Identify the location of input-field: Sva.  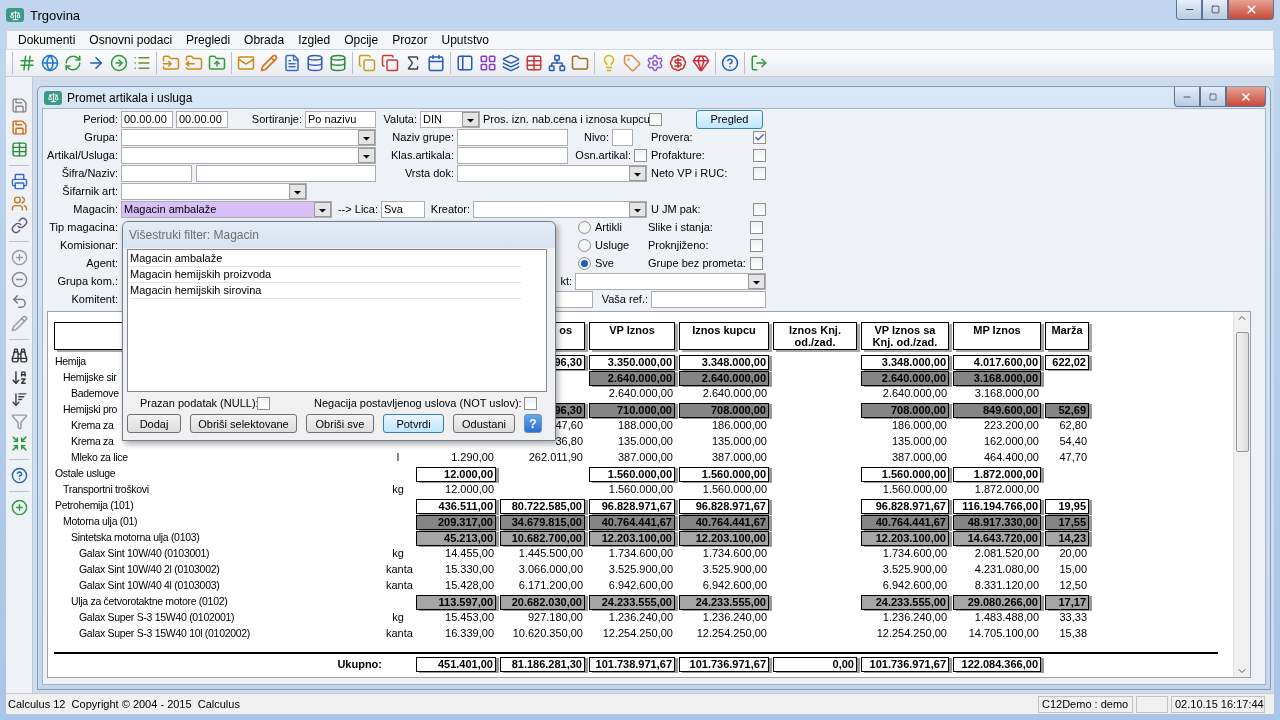
(403, 209).